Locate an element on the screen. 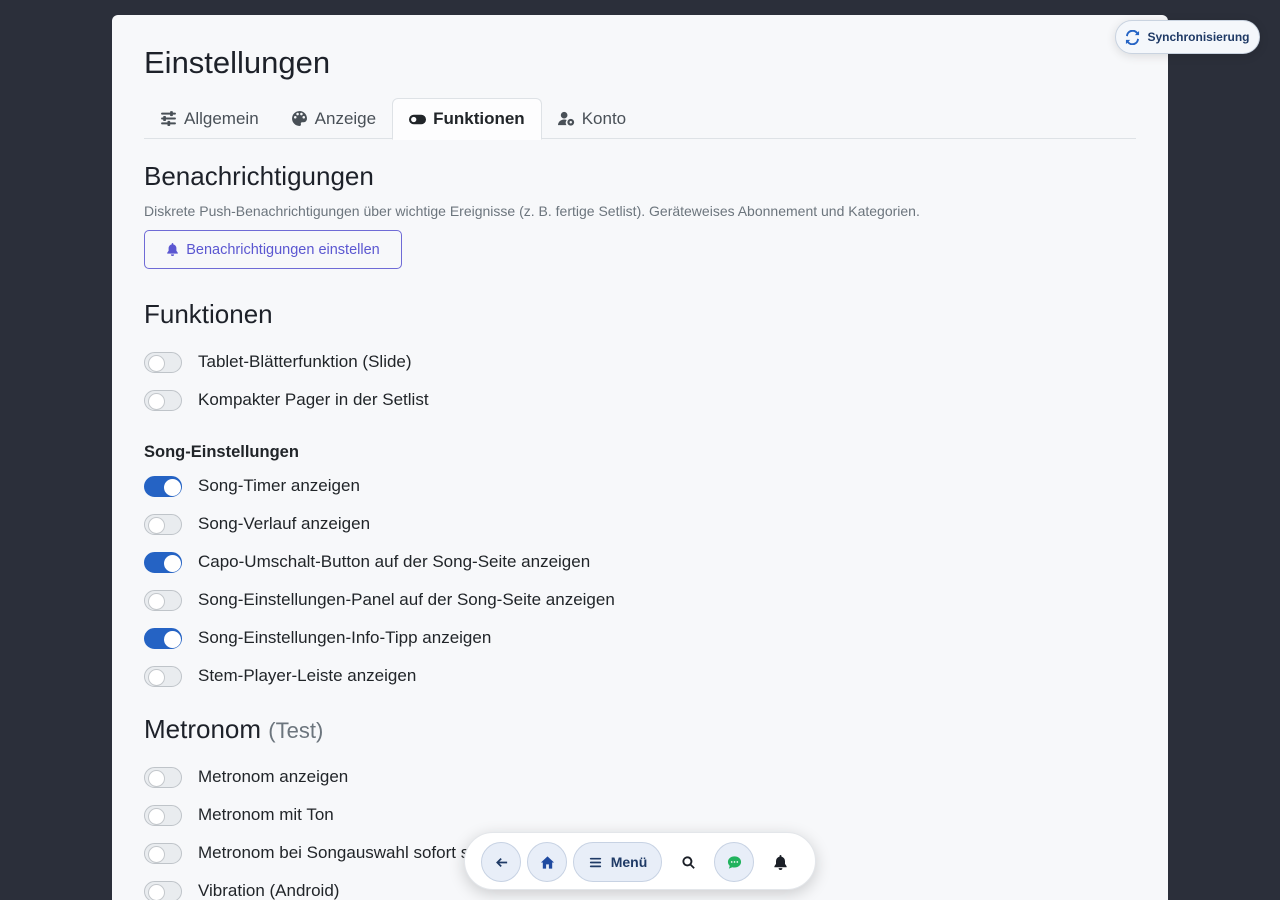  notifications-settings-button: Benachrichtigungen einstellen is located at coordinates (273, 249).